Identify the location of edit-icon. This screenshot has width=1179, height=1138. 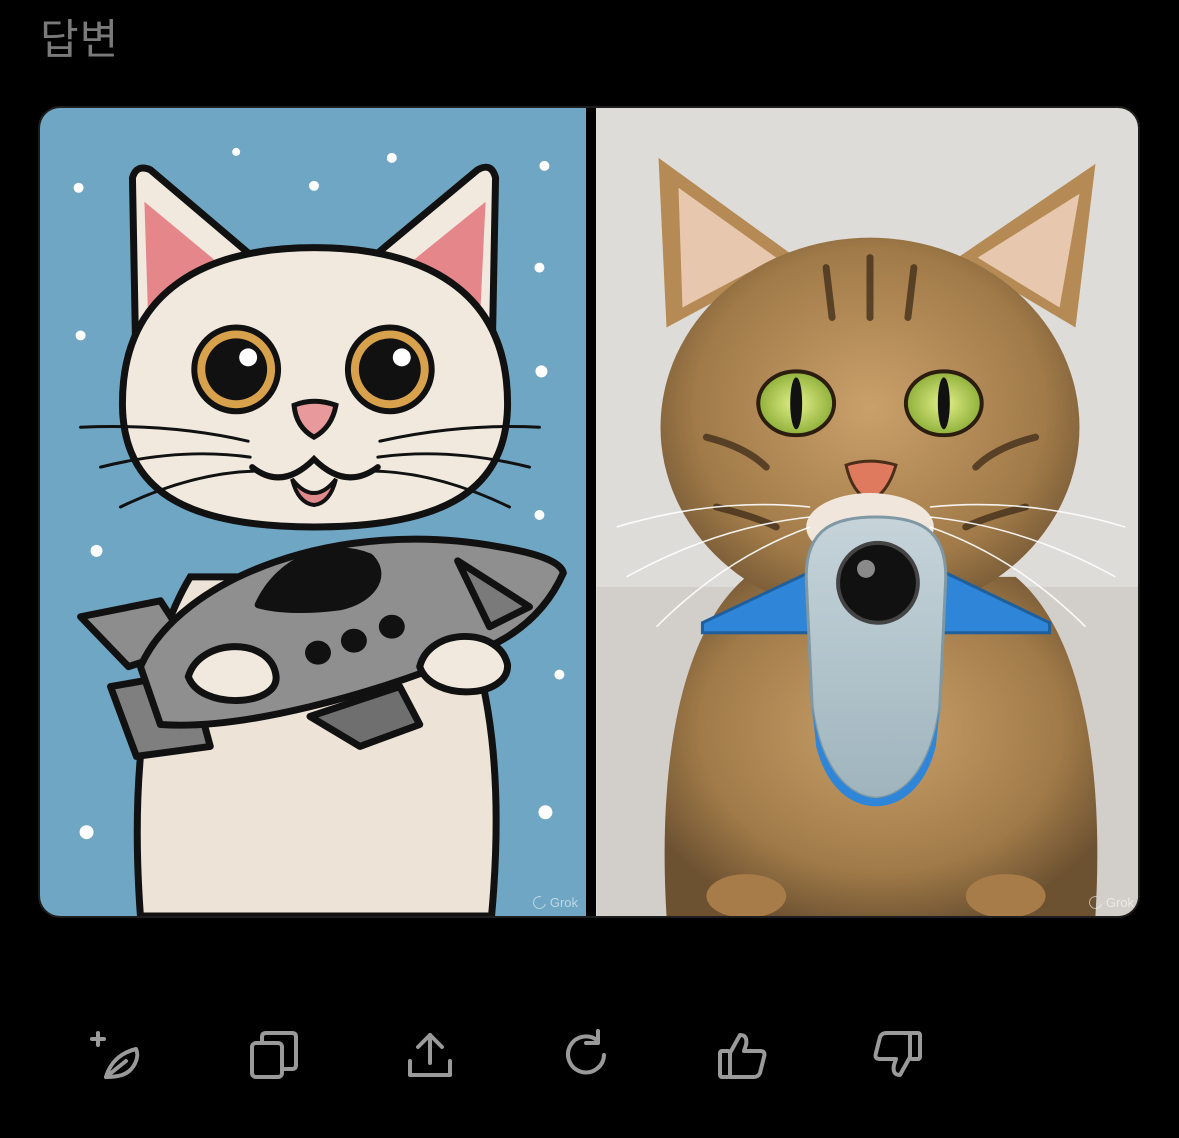
(115, 1055).